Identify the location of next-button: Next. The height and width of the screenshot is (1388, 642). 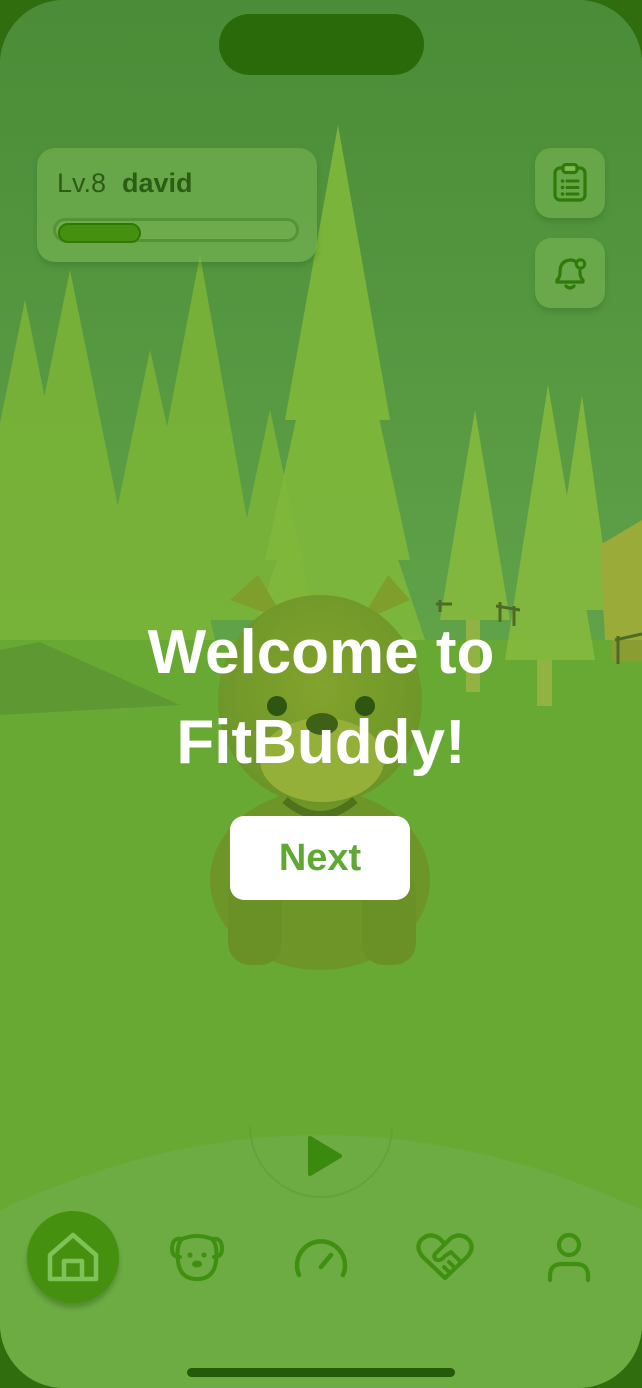
(320, 858).